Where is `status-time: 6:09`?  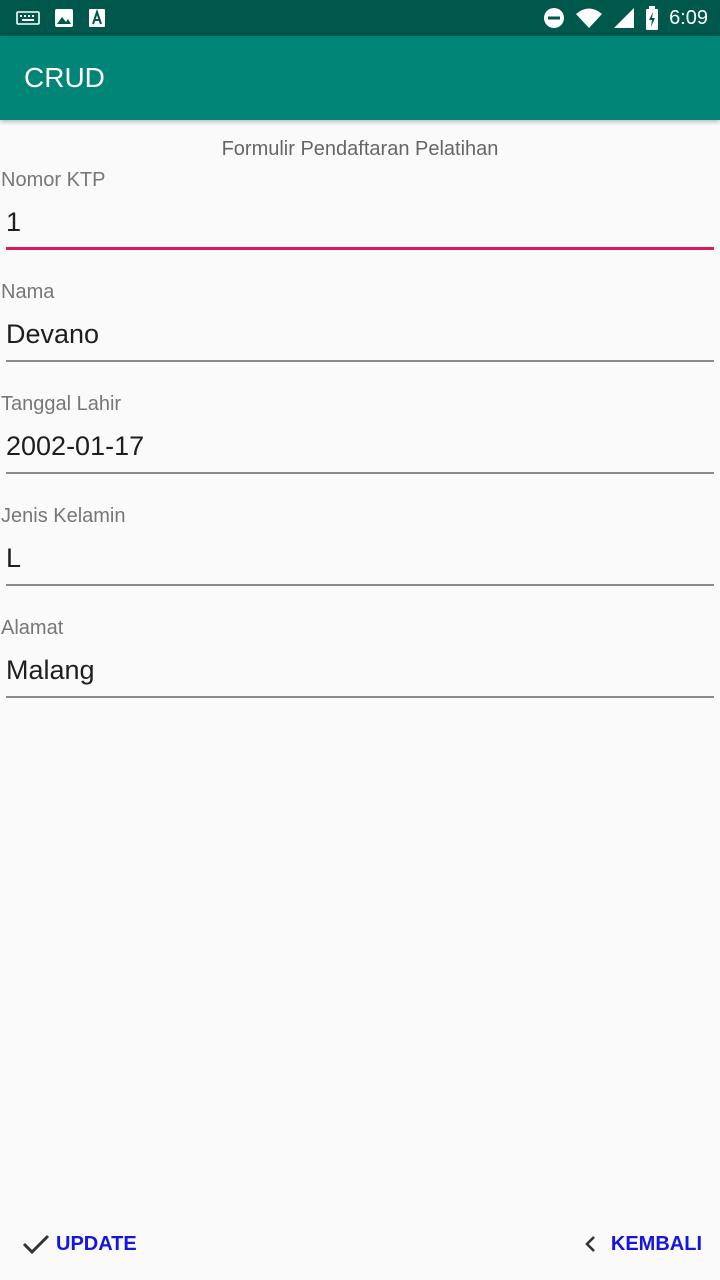 status-time: 6:09 is located at coordinates (688, 17).